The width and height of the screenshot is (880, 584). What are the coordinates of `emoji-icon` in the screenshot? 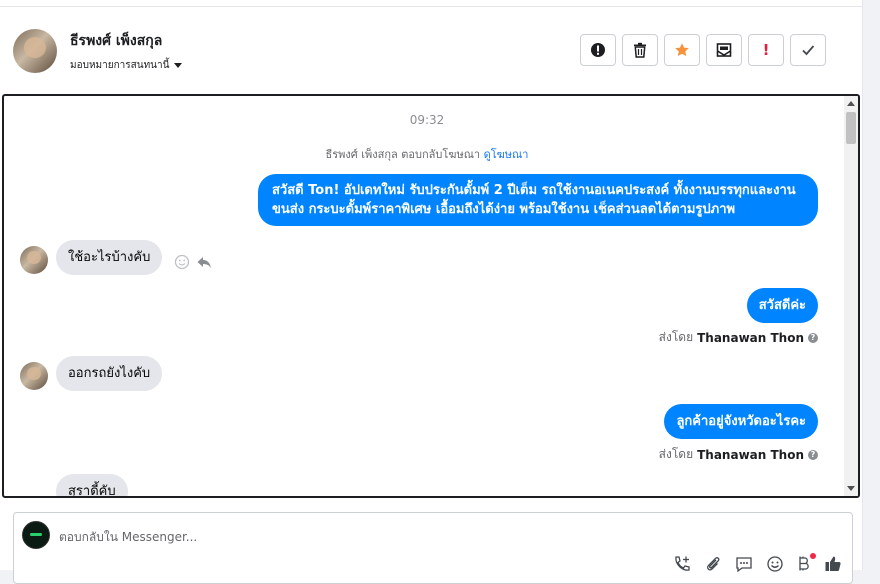 It's located at (775, 564).